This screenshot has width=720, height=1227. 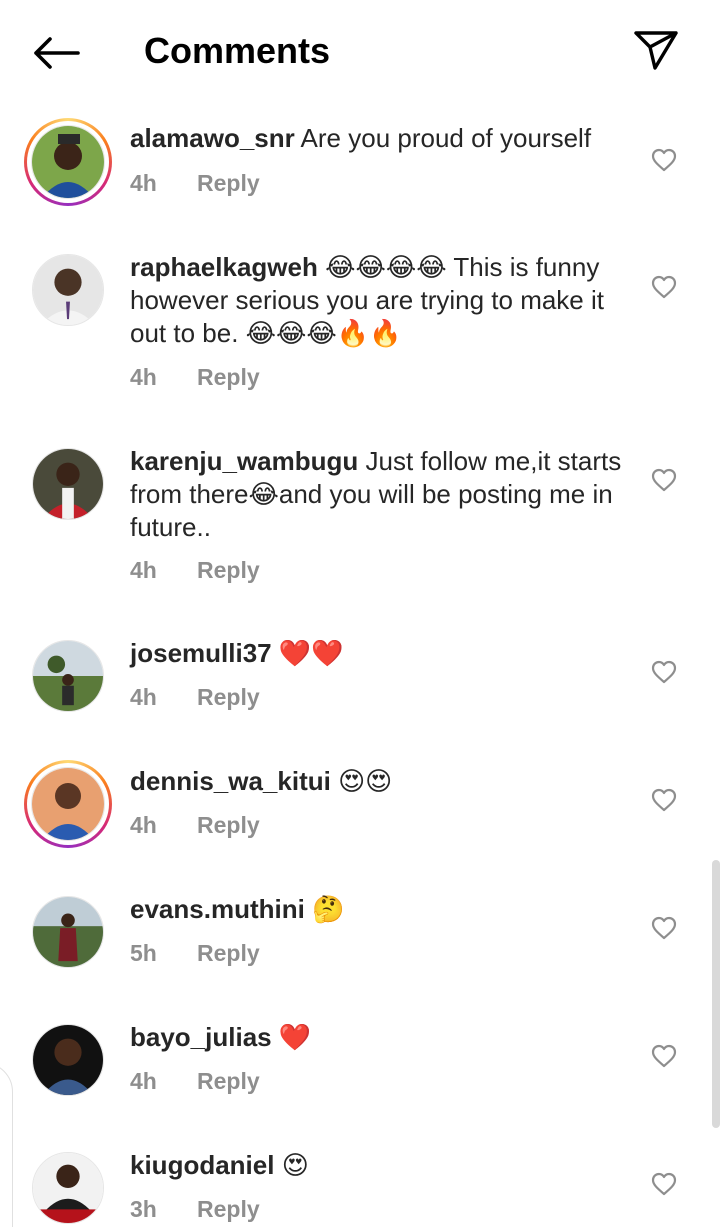 I want to click on floating-panel-edge, so click(x=6, y=1144).